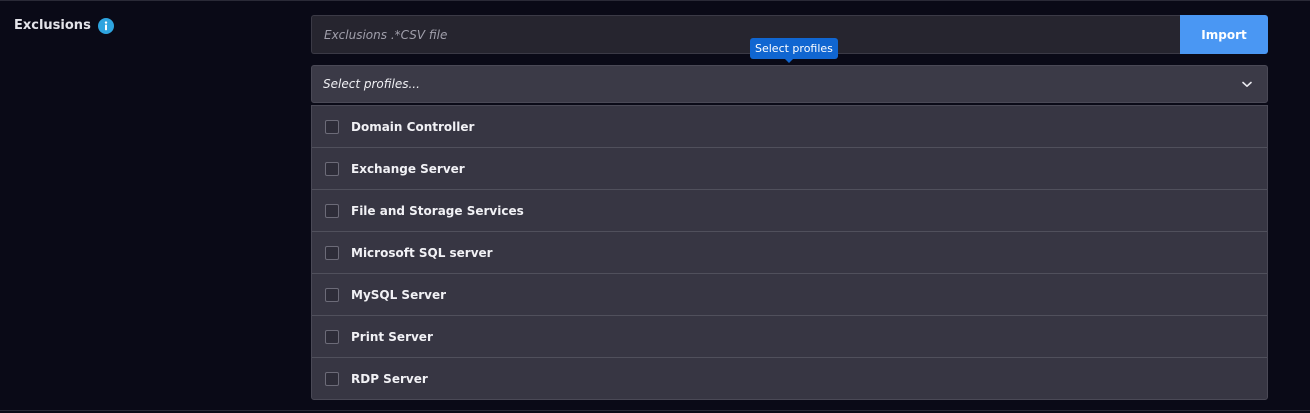 The height and width of the screenshot is (413, 1310). Describe the element at coordinates (389, 378) in the screenshot. I see `option-label: RDP Server` at that location.